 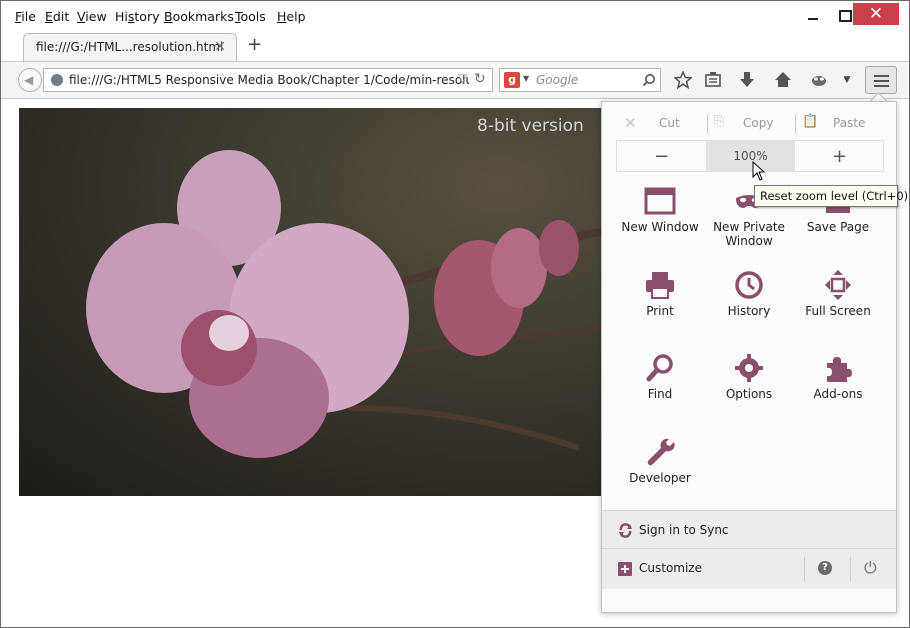 I want to click on developer-tile: Developer, so click(x=660, y=461).